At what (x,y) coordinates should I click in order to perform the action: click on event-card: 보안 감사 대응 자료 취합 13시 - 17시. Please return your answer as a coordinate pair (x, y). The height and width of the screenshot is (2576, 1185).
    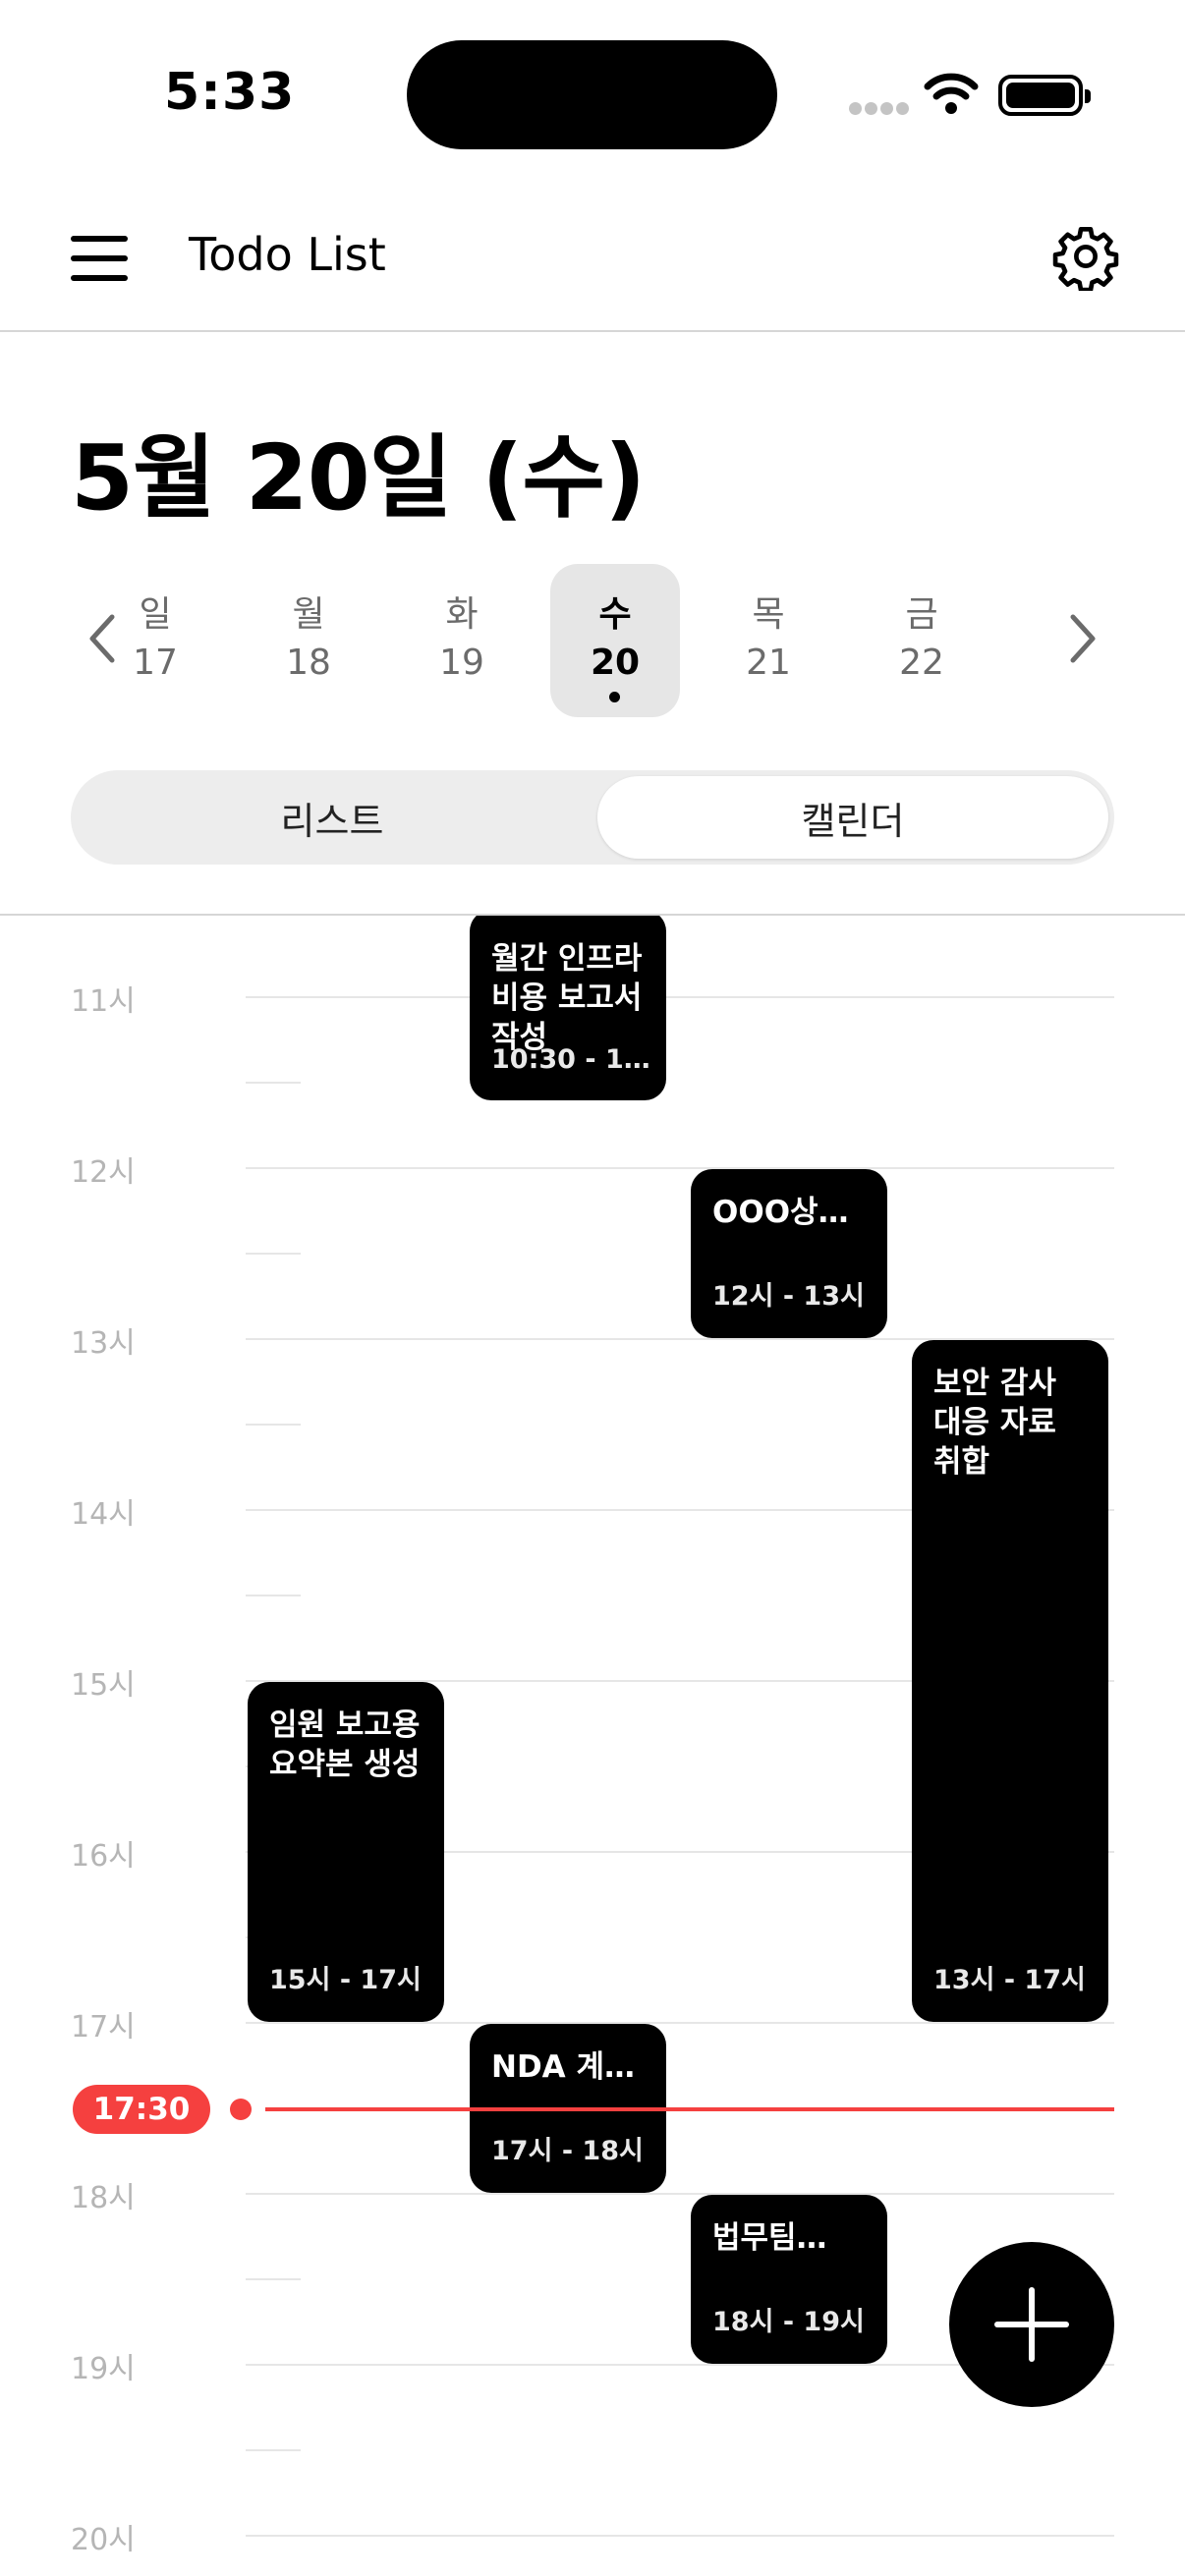
    Looking at the image, I should click on (1010, 1681).